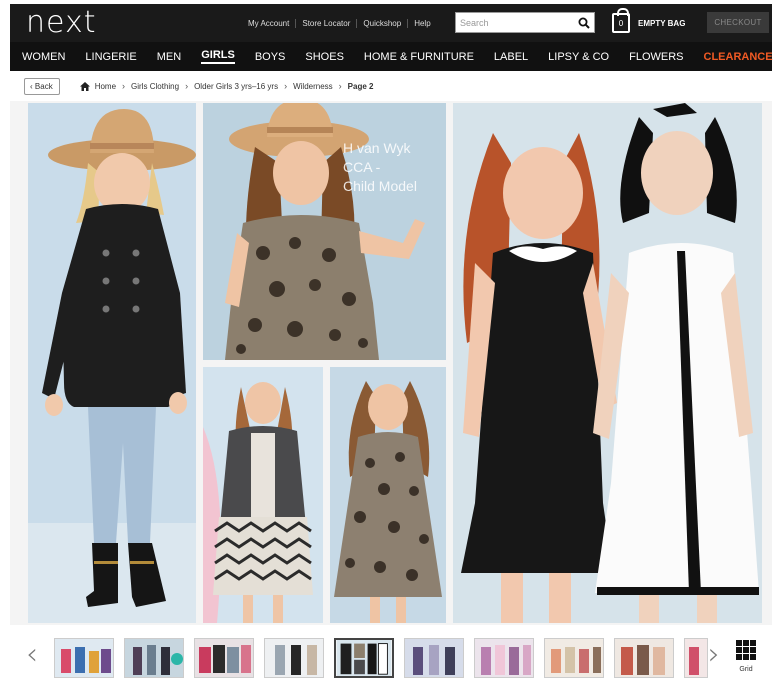 This screenshot has width=779, height=685. I want to click on back-button: ‹ Back, so click(42, 86).